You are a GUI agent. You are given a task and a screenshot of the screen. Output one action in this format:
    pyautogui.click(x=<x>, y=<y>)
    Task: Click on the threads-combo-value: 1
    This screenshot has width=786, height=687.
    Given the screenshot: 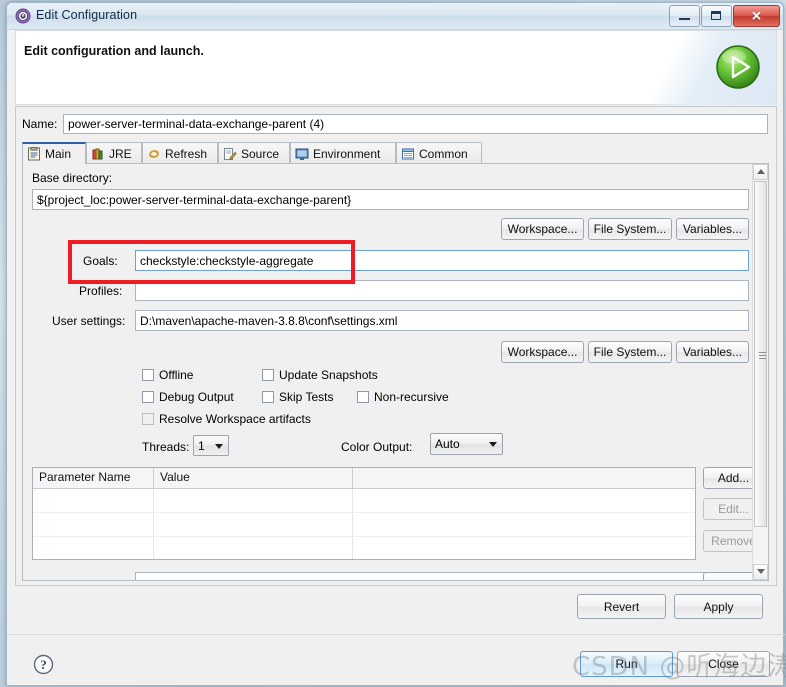 What is the action you would take?
    pyautogui.click(x=201, y=445)
    